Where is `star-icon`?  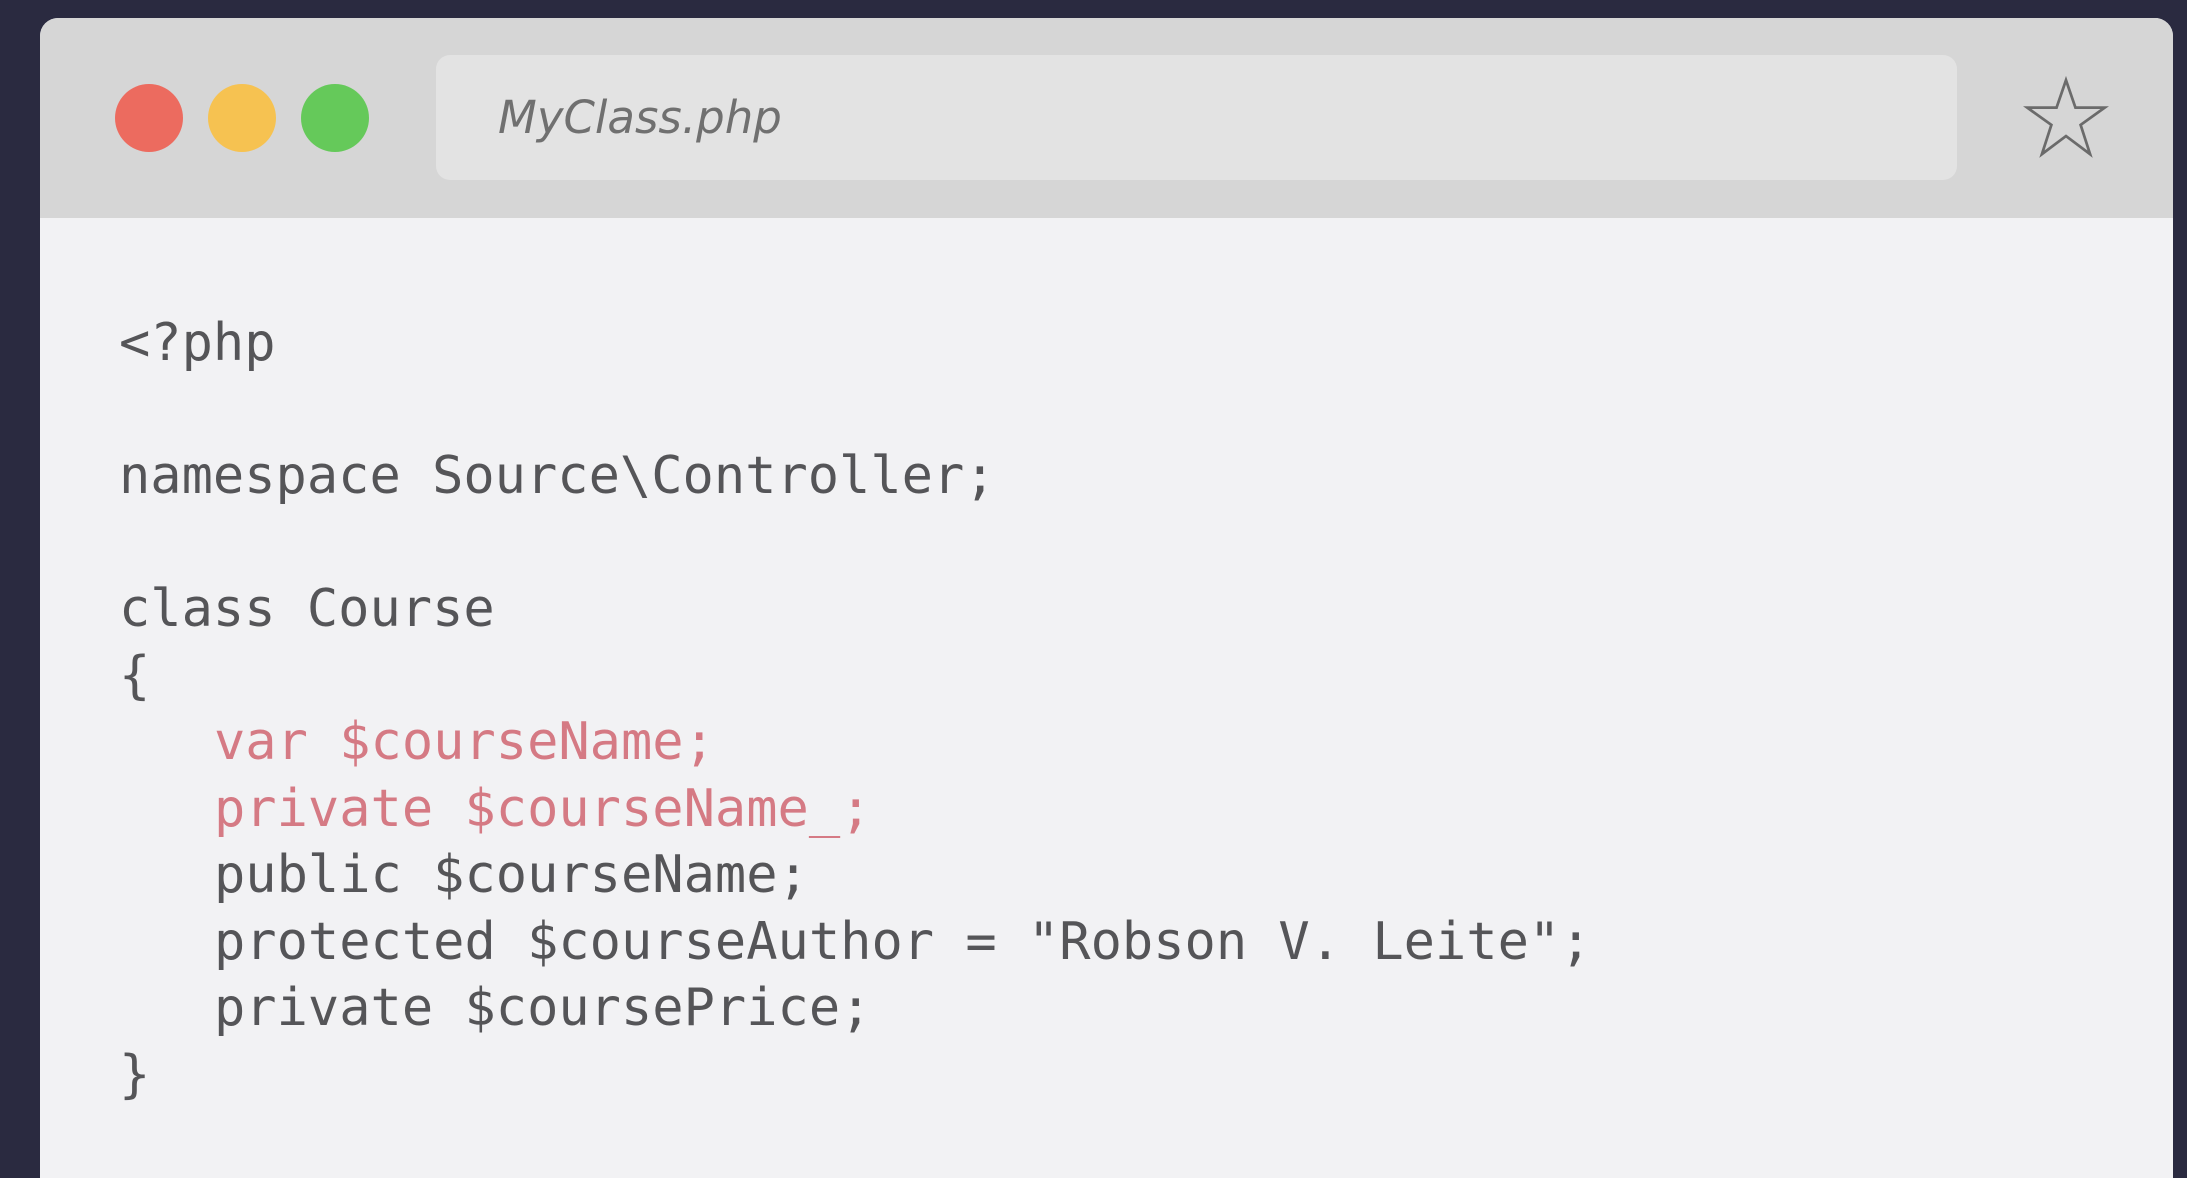 star-icon is located at coordinates (2066, 118).